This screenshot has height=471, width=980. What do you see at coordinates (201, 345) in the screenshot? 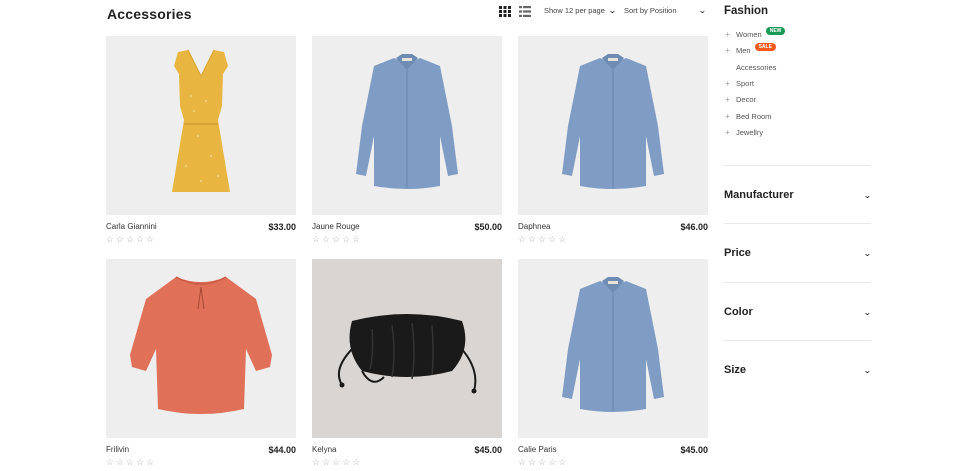
I see `coral-blouse-image` at bounding box center [201, 345].